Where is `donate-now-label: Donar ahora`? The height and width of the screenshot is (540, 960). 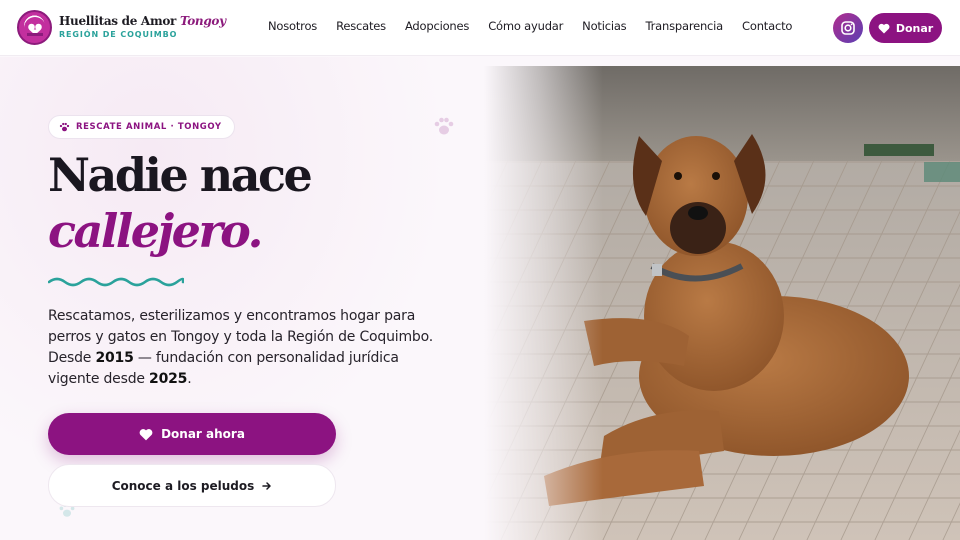
donate-now-label: Donar ahora is located at coordinates (203, 434).